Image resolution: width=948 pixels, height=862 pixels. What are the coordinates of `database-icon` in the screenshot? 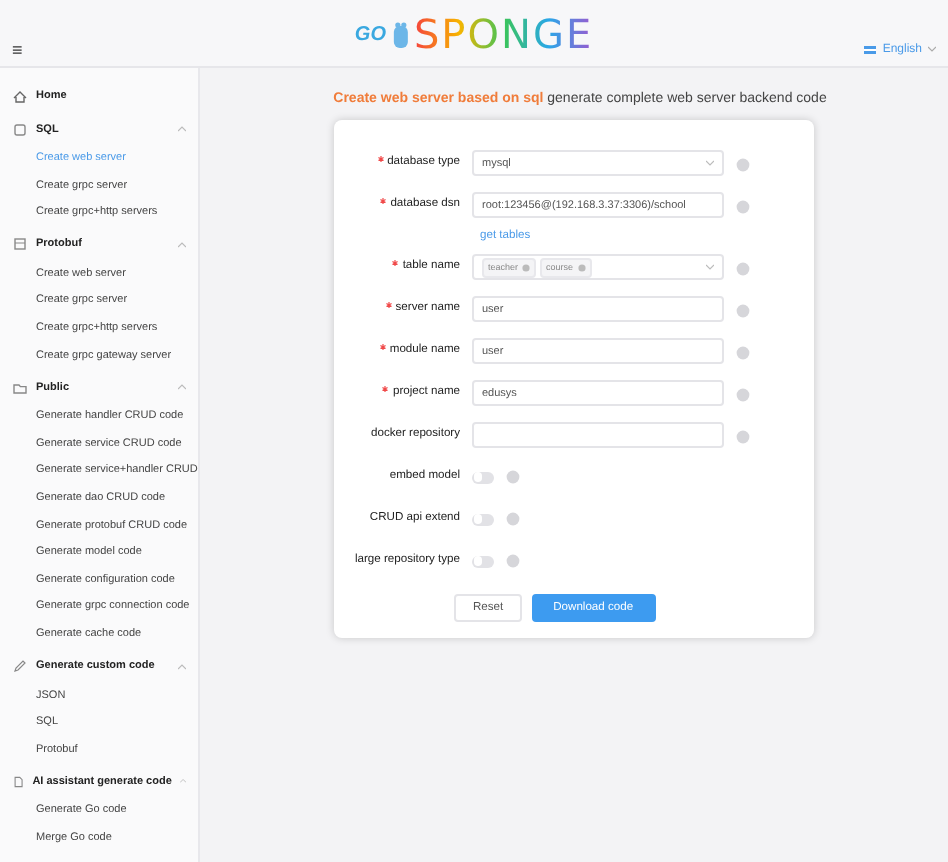 It's located at (20, 129).